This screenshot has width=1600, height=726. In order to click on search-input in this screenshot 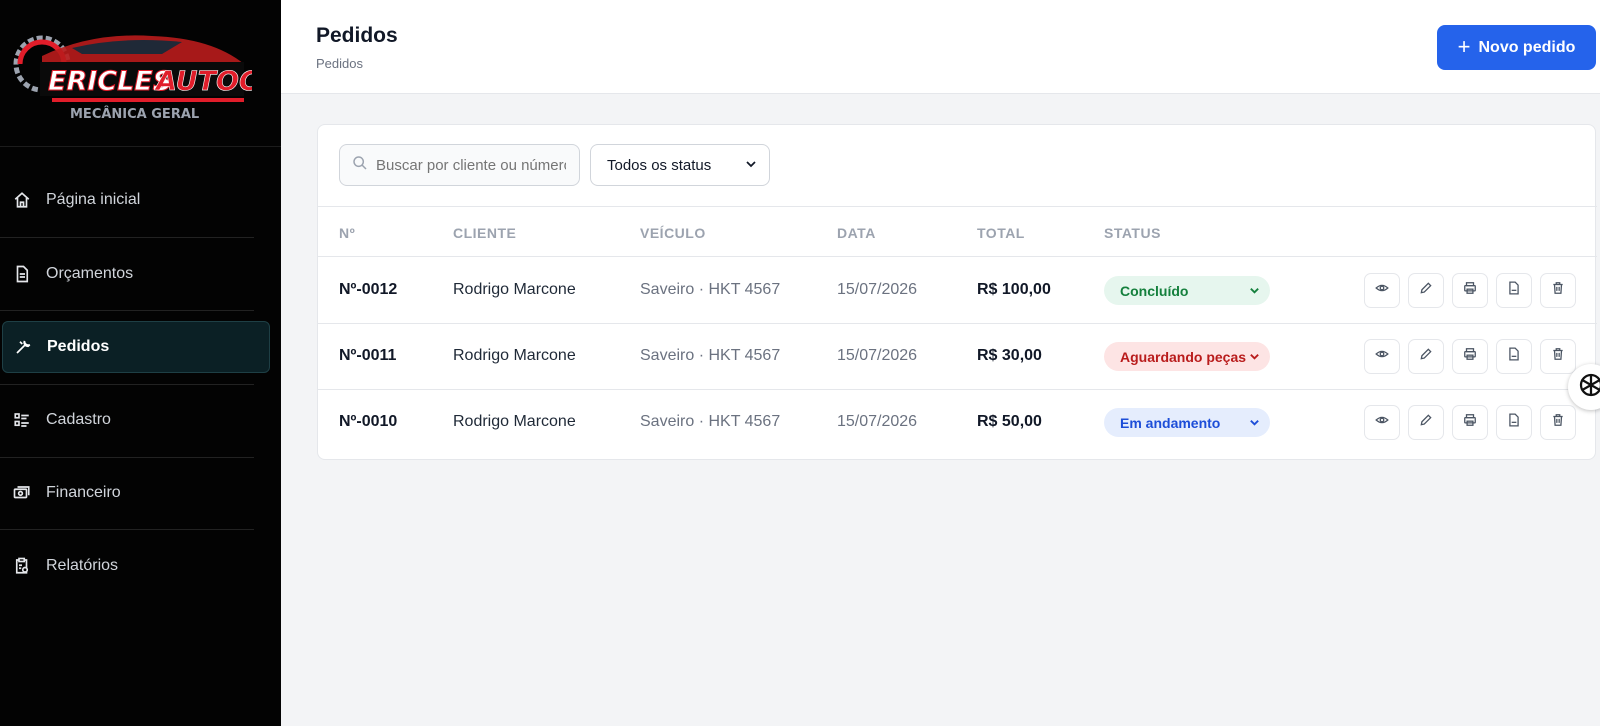, I will do `click(471, 165)`.